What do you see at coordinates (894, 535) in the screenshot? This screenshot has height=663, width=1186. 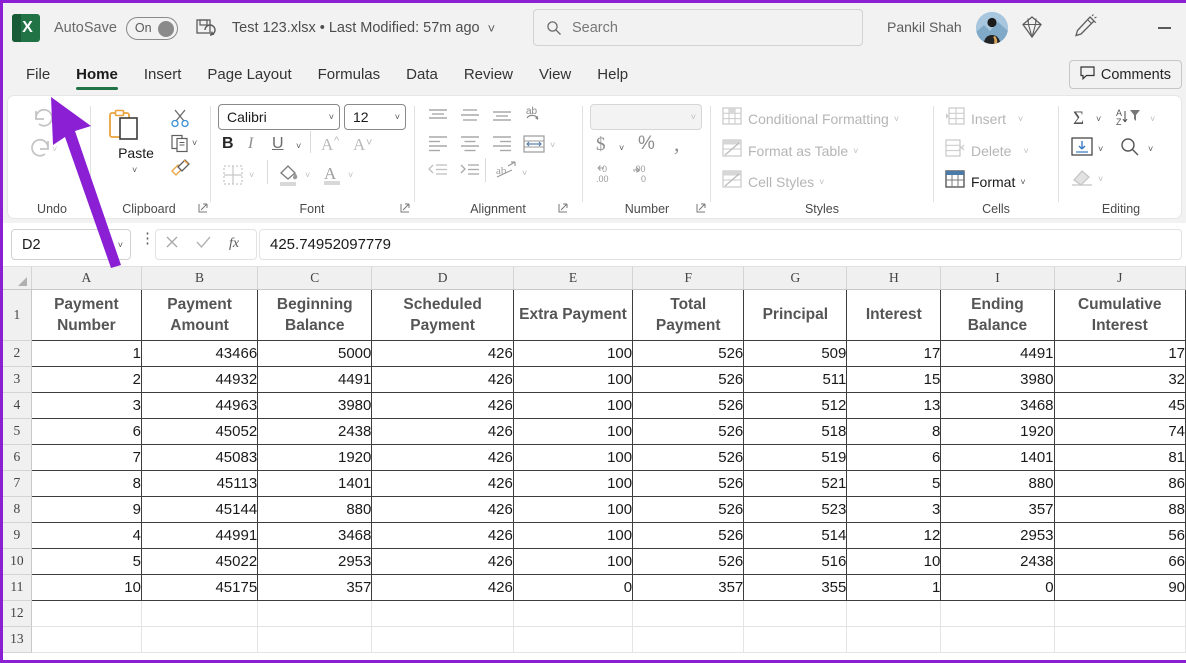 I see `cell-h9: 12` at bounding box center [894, 535].